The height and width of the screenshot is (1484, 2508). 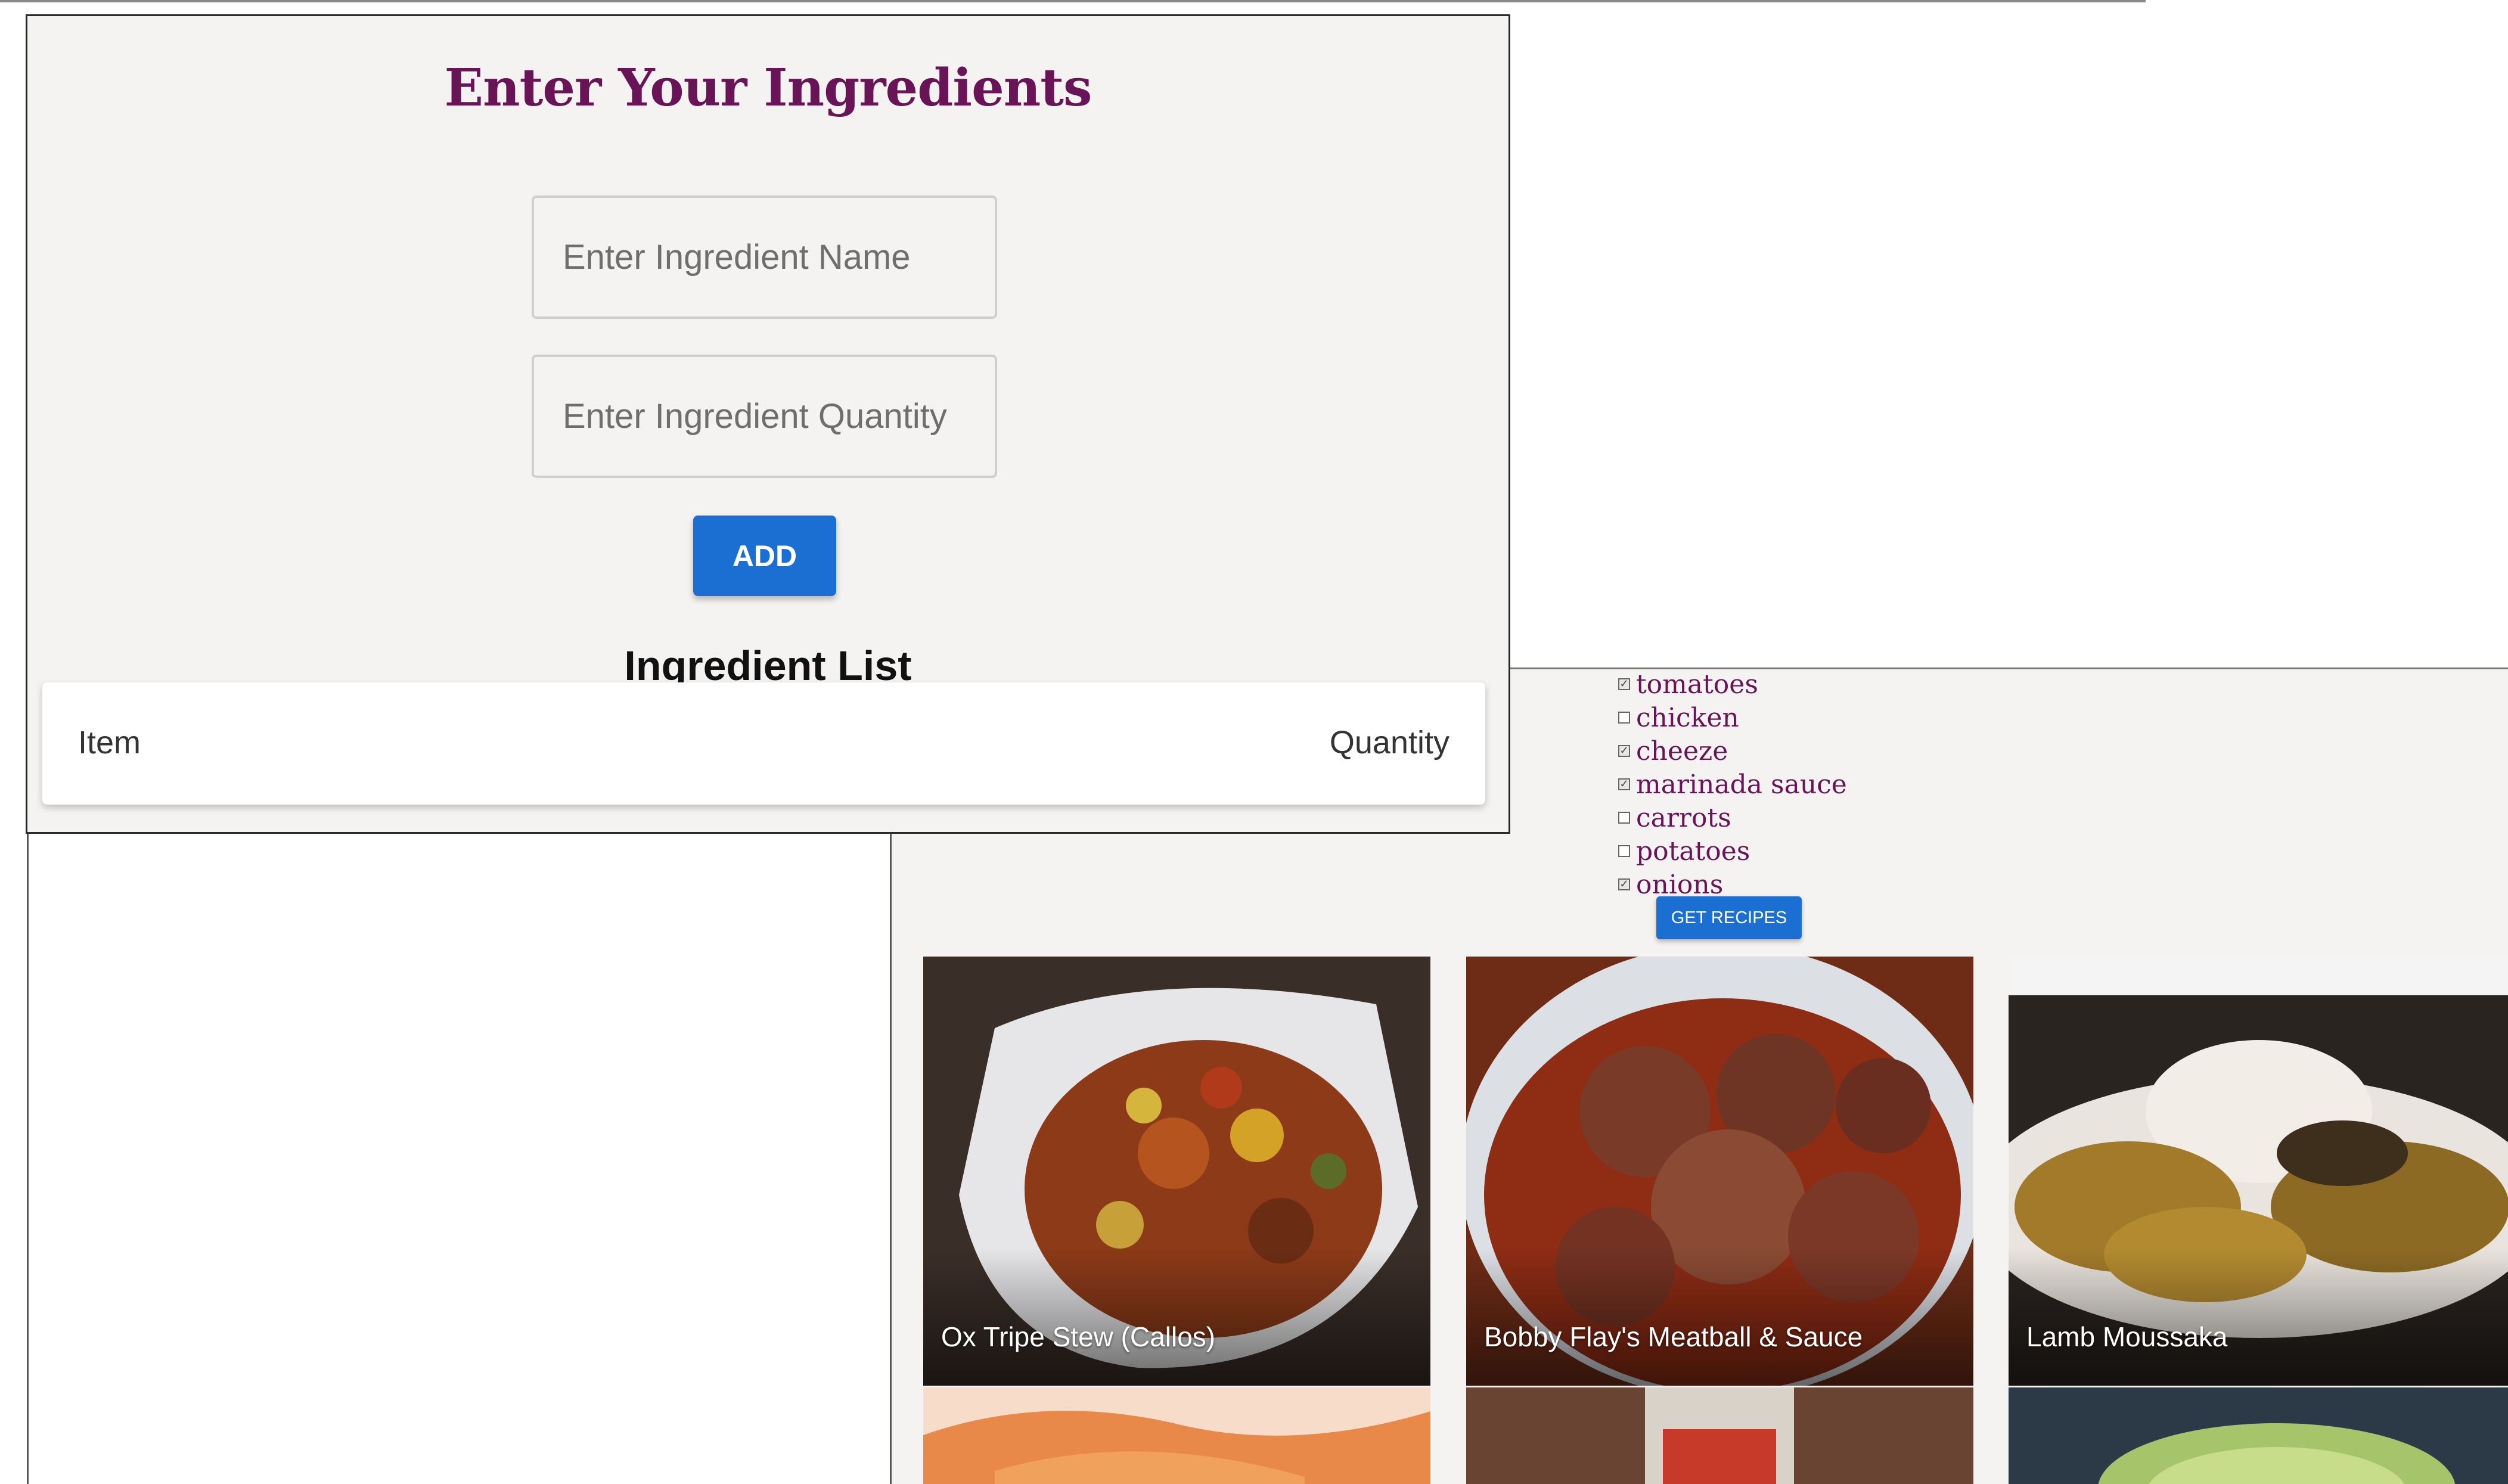 I want to click on checklist-item: carrots, so click(x=1732, y=818).